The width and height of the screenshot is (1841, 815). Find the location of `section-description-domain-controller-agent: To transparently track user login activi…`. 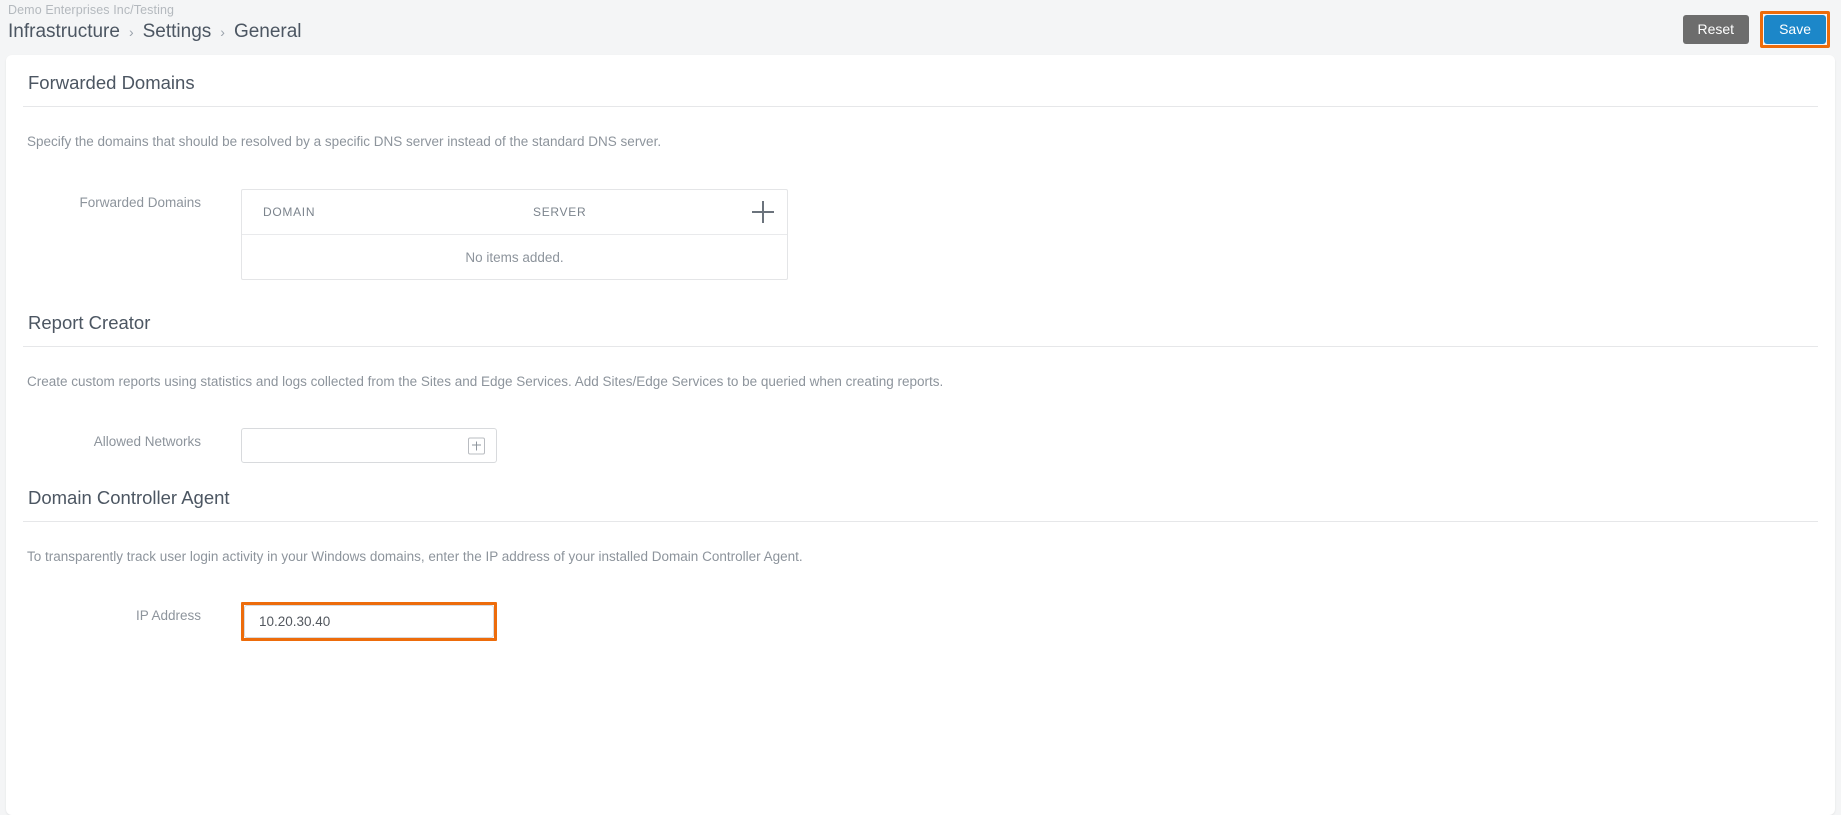

section-description-domain-controller-agent: To transparently track user login activi… is located at coordinates (415, 556).